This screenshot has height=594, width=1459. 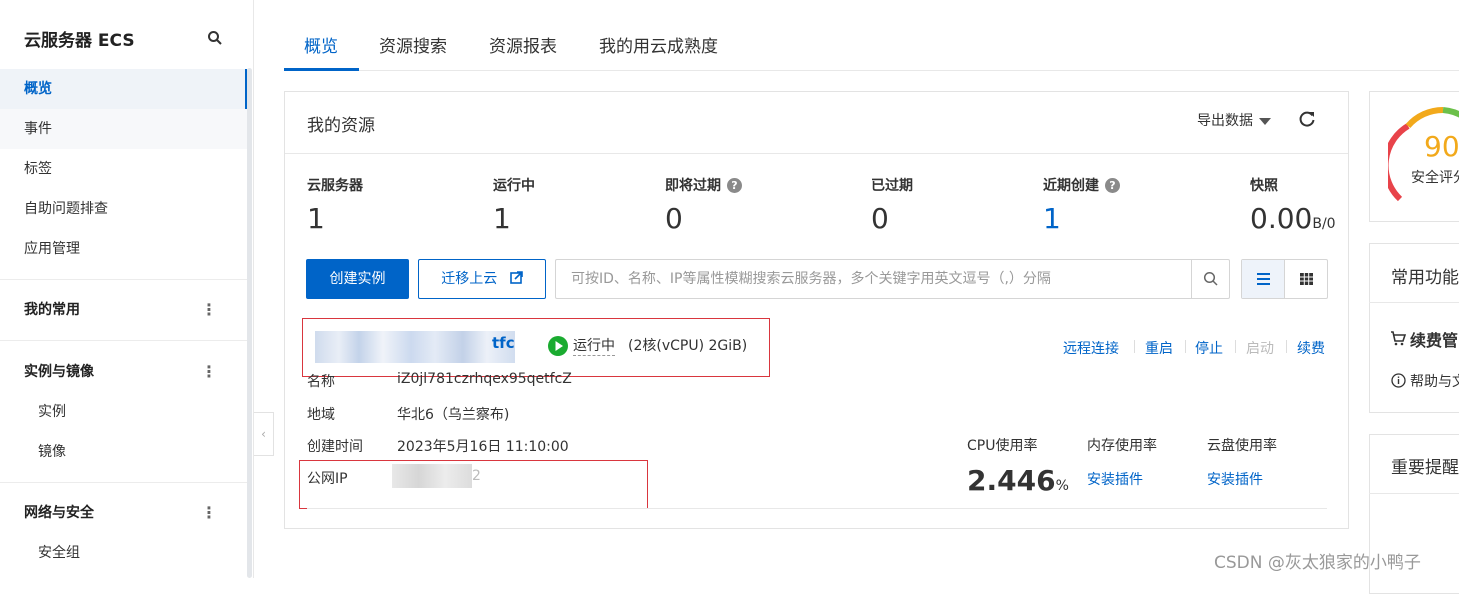 I want to click on panel-title: 我的资源, so click(x=341, y=126).